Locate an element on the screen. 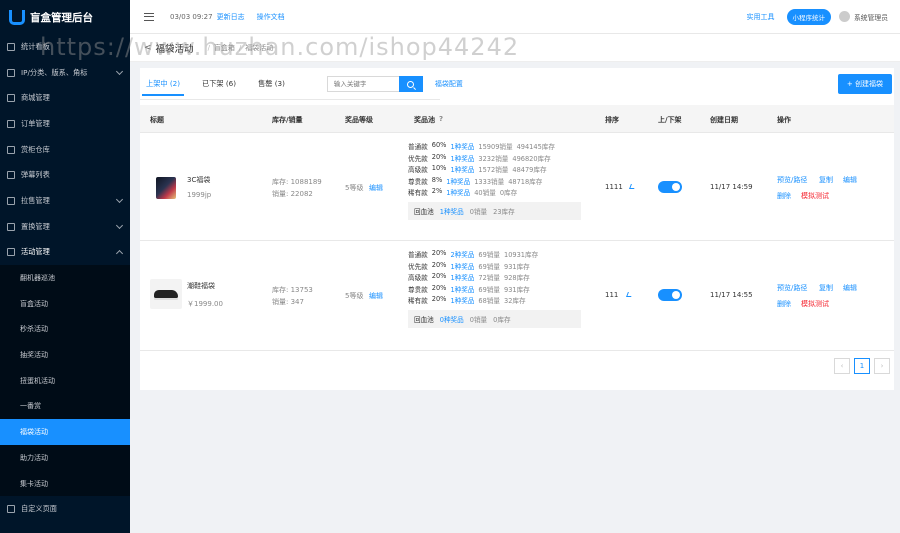 The height and width of the screenshot is (533, 900). recycle-prize-link: 1种奖品 is located at coordinates (452, 211).